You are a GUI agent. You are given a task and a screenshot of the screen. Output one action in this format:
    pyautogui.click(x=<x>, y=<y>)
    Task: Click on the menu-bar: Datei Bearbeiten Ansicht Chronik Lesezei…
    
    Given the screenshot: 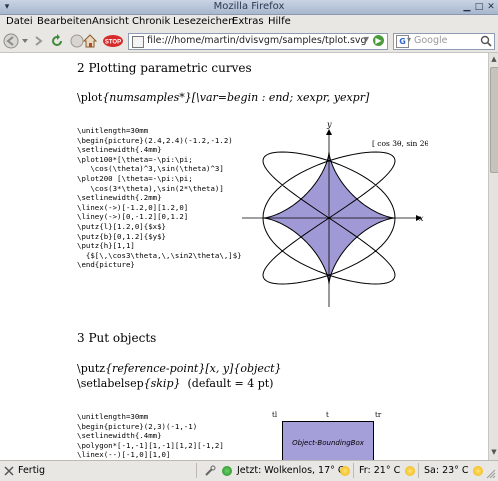 What is the action you would take?
    pyautogui.click(x=249, y=22)
    